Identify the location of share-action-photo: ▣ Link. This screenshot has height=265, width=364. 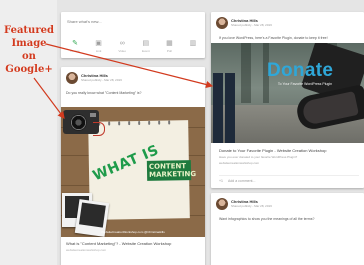
(99, 47).